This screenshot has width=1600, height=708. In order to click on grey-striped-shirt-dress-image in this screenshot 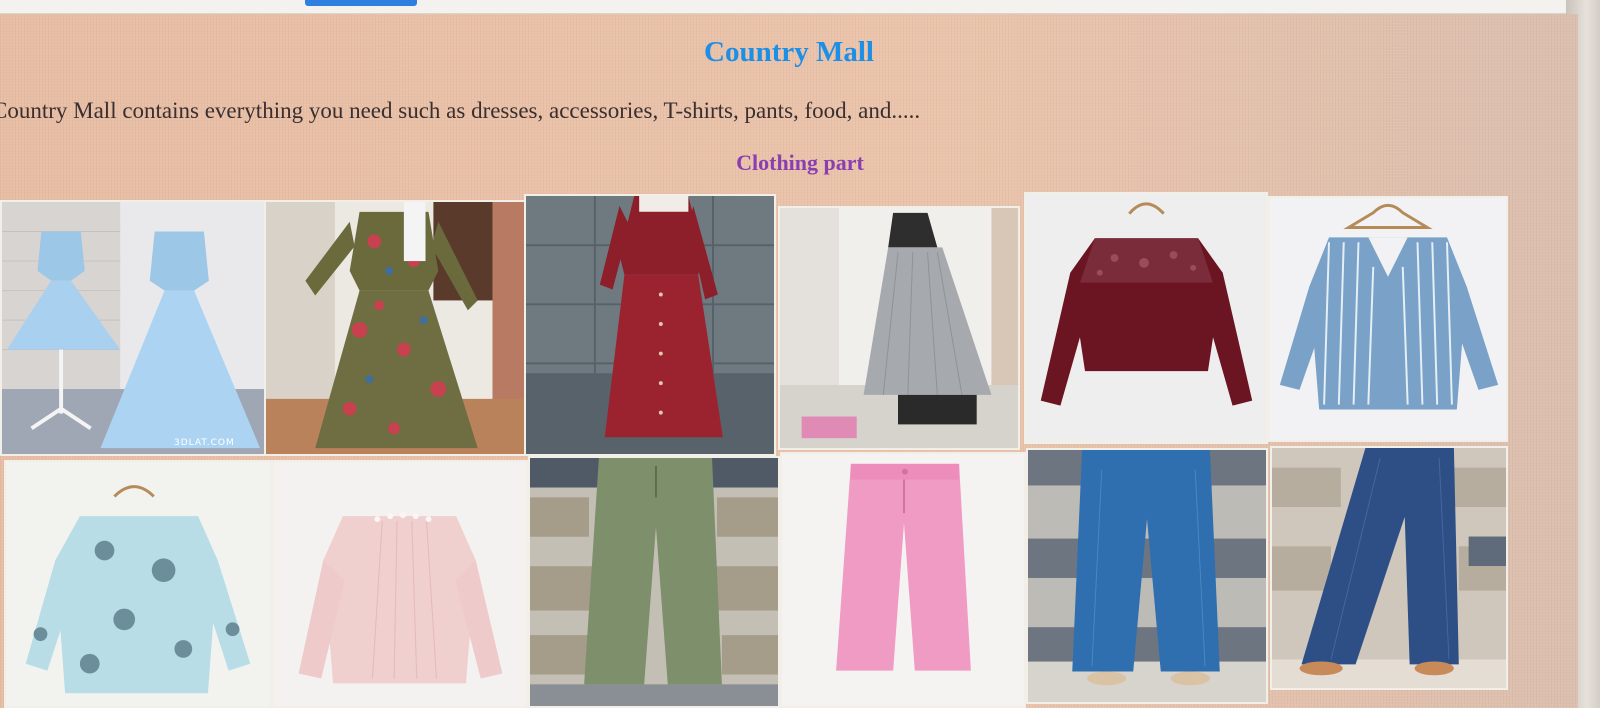, I will do `click(899, 328)`.